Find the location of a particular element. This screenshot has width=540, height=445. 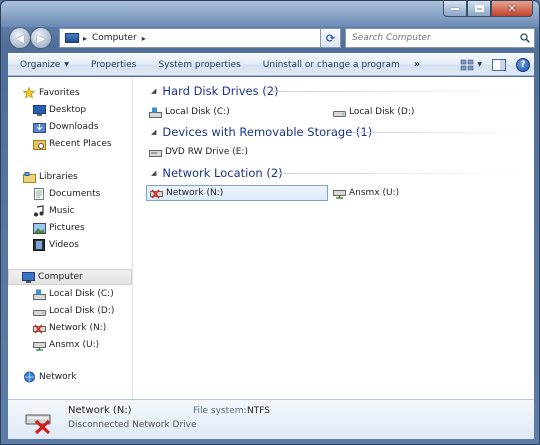

computer-icon is located at coordinates (28, 277).